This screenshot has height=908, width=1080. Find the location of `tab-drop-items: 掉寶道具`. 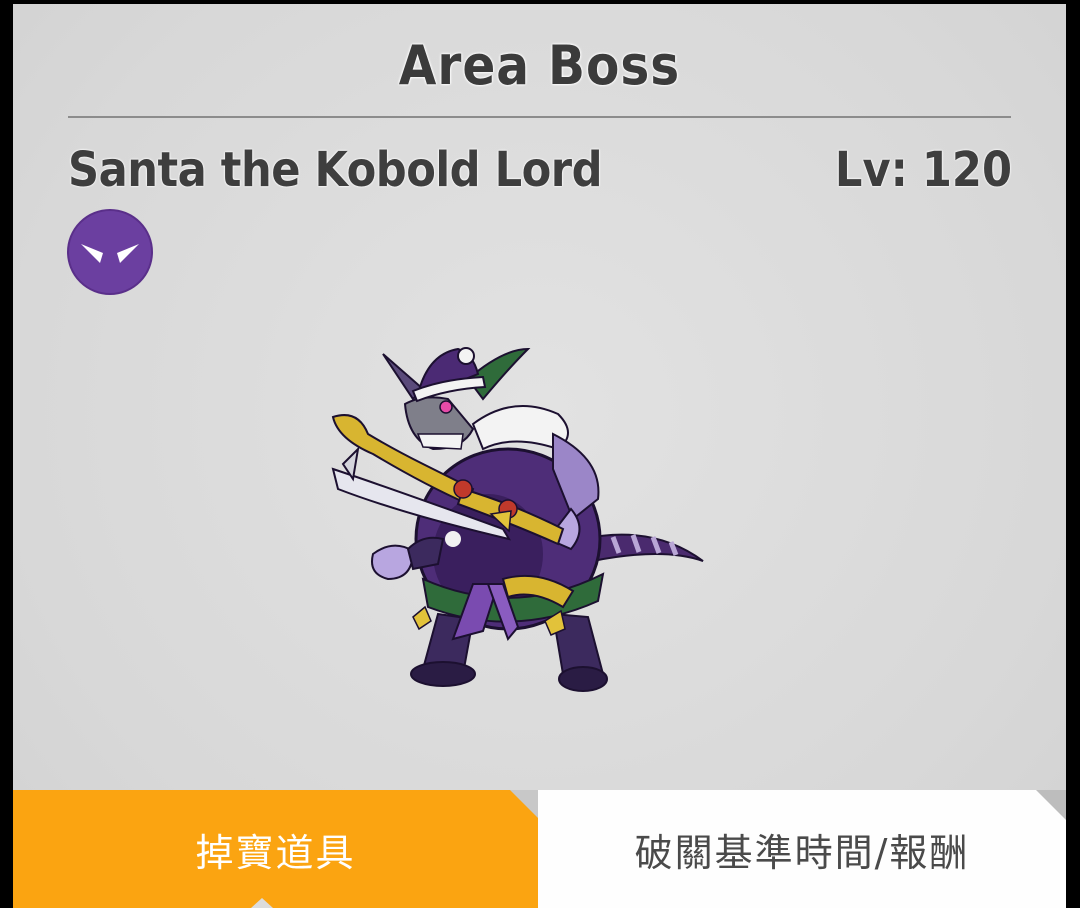

tab-drop-items: 掉寶道具 is located at coordinates (275, 849).